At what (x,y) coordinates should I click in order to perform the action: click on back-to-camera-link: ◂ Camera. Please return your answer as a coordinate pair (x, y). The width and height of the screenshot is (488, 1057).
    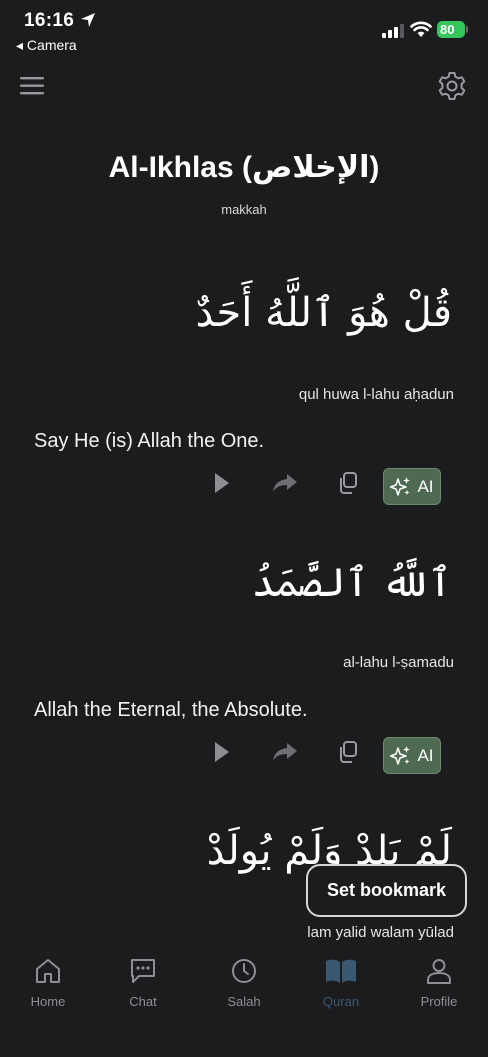
    Looking at the image, I should click on (46, 45).